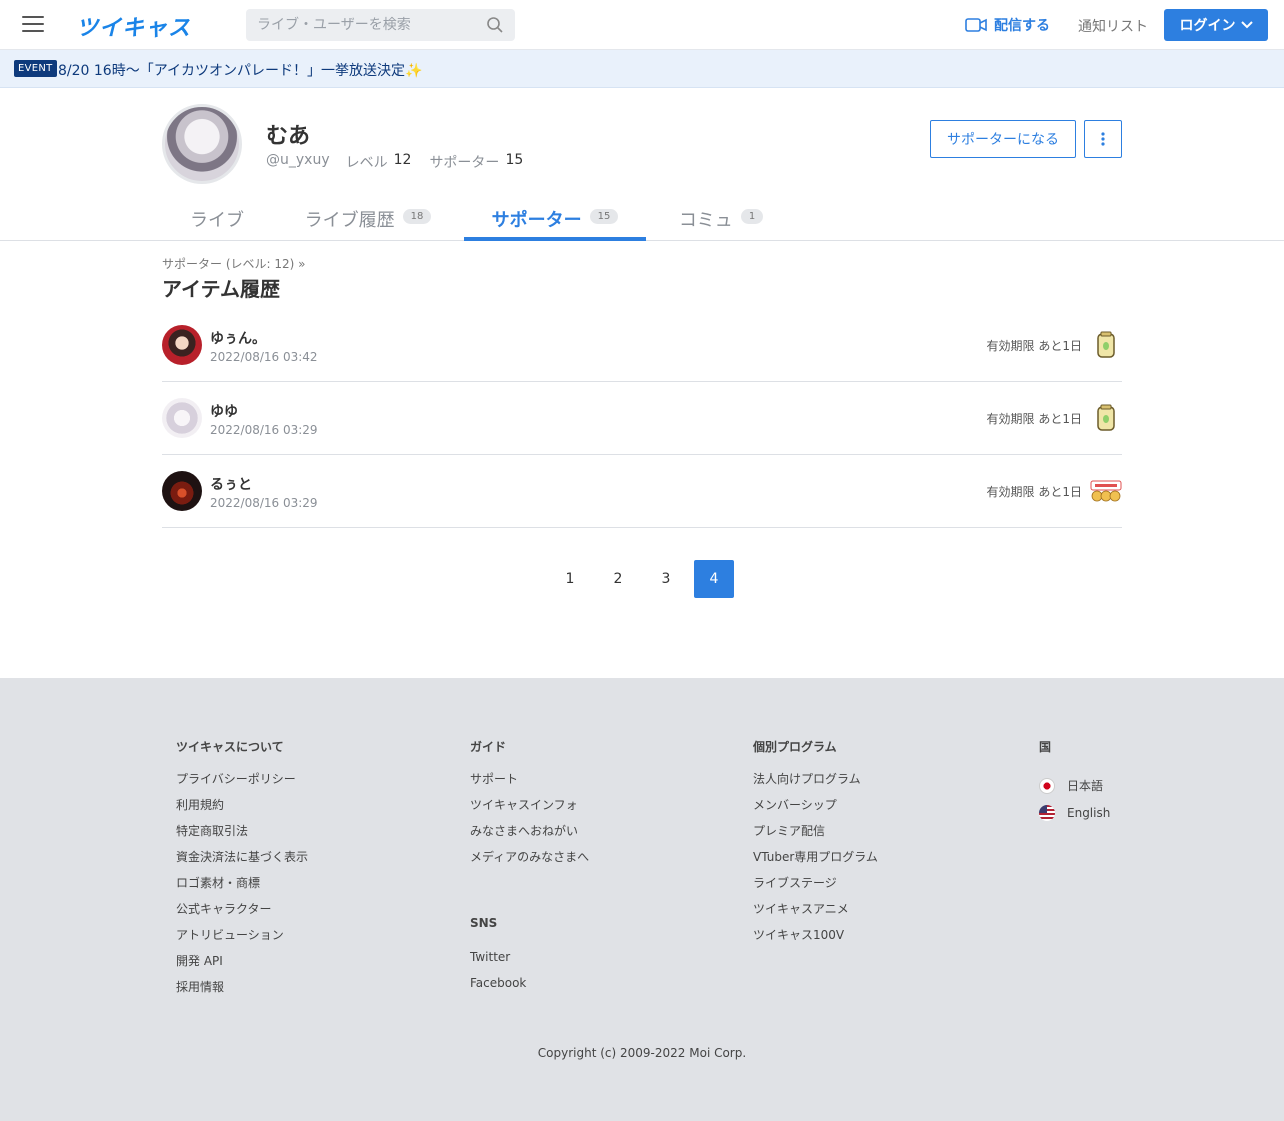 The image size is (1284, 1121). Describe the element at coordinates (815, 915) in the screenshot. I see `footer-link: ツイキャスアニメ` at that location.